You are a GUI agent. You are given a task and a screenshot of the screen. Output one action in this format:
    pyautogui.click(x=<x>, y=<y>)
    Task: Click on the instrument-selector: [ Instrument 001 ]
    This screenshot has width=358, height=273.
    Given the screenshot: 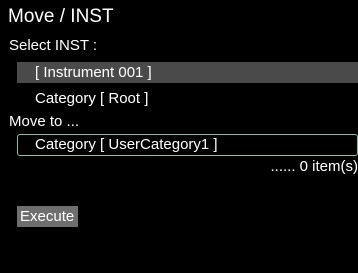 What is the action you would take?
    pyautogui.click(x=187, y=72)
    